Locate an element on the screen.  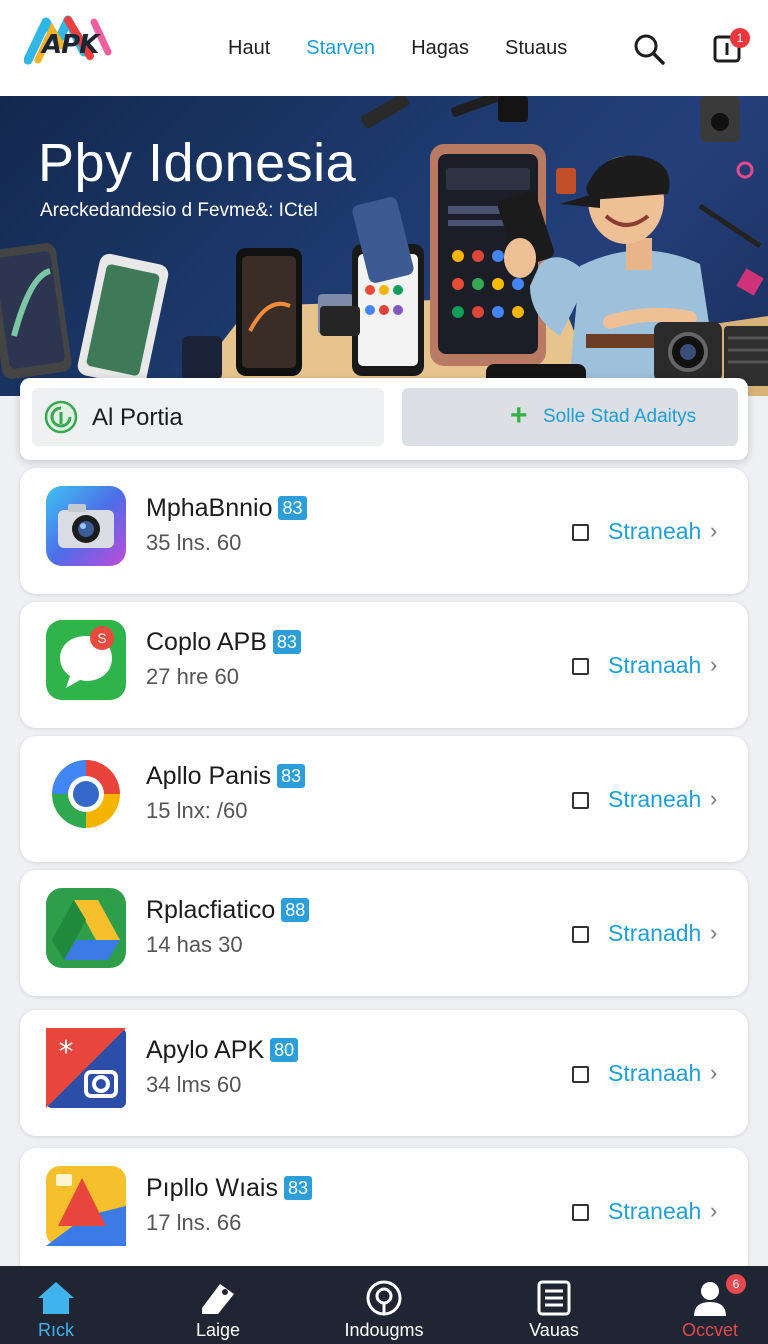
top-navigation-bar: APK Haut Starven Hagas Stuaus 1 is located at coordinates (384, 48).